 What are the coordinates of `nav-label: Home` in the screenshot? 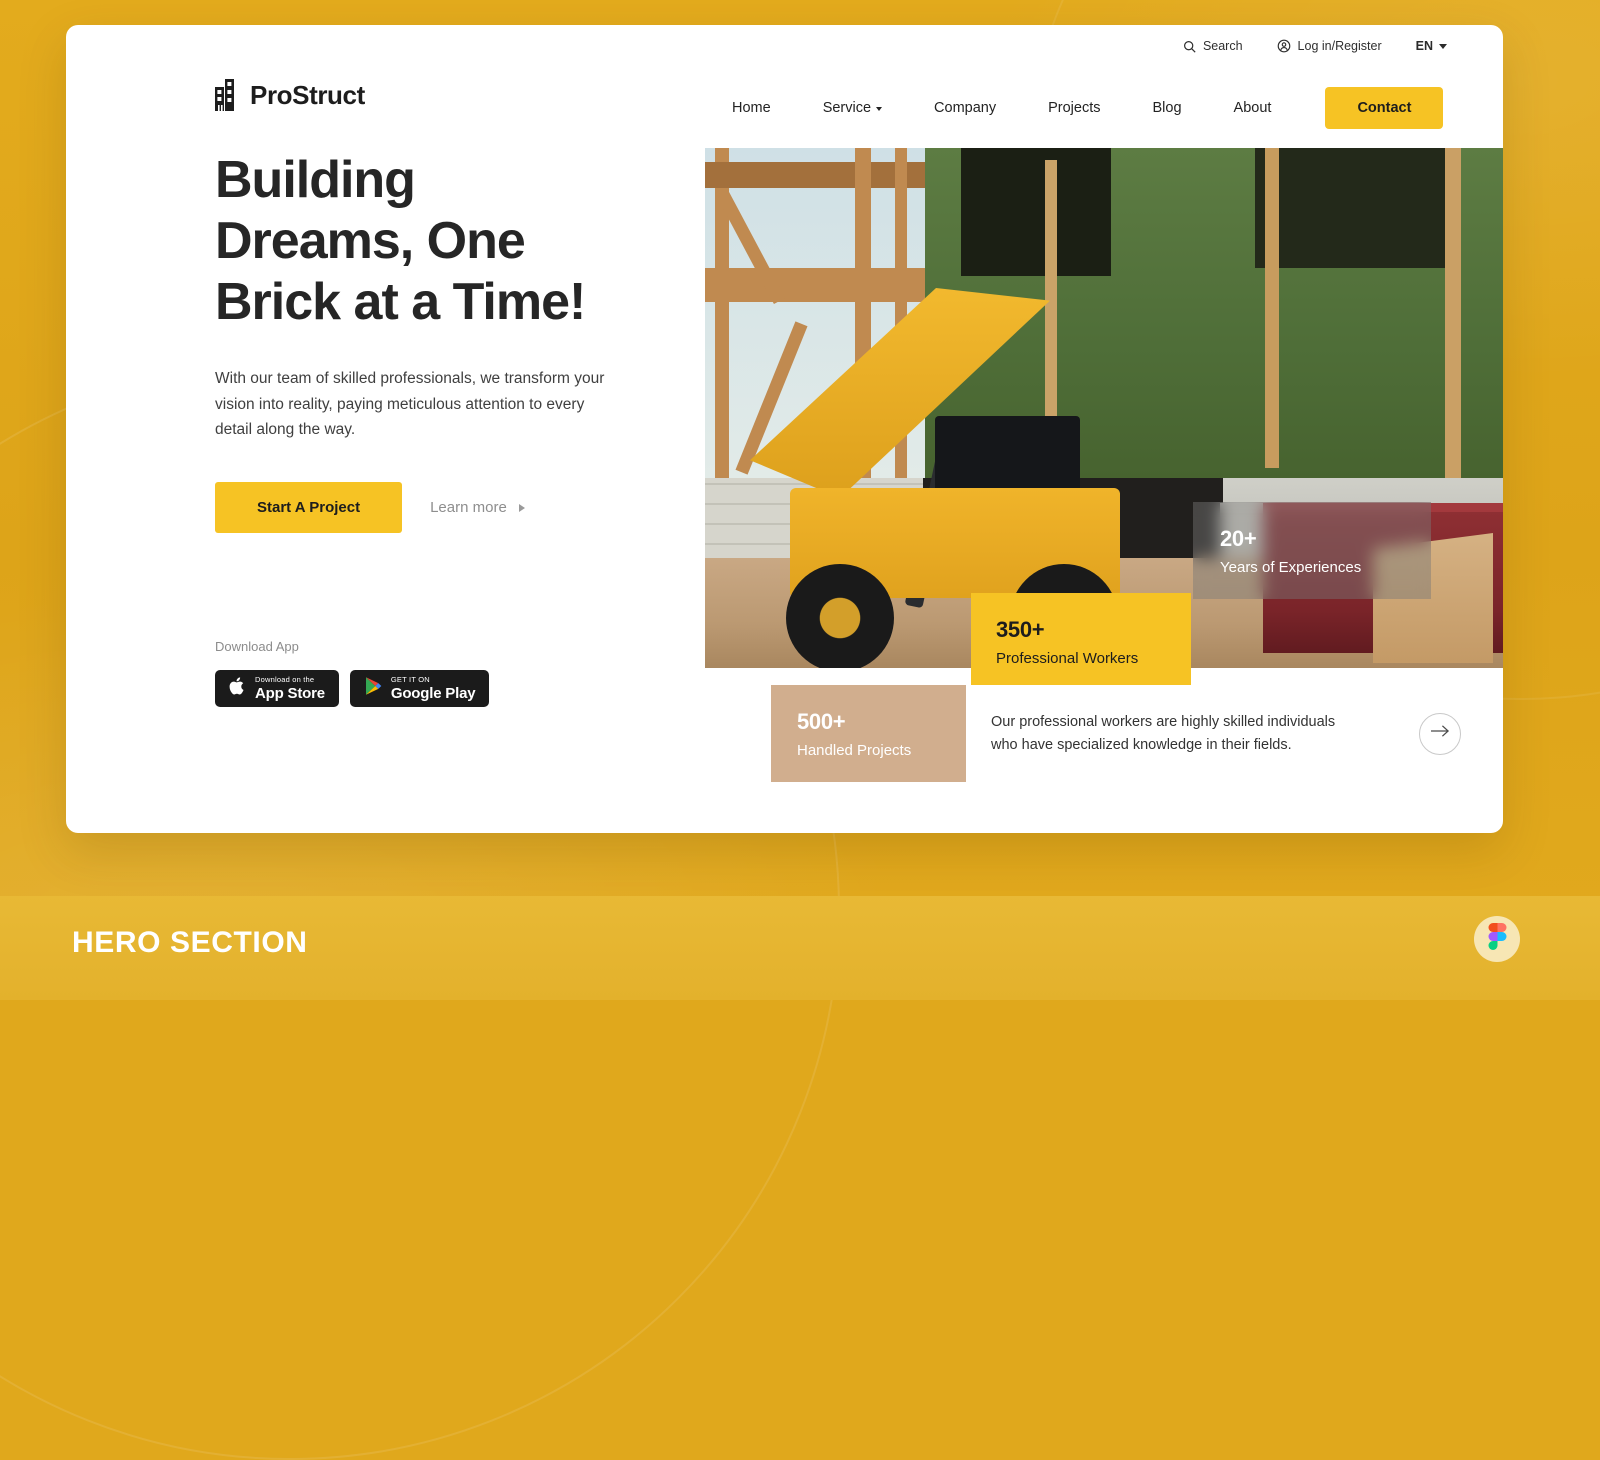 It's located at (751, 108).